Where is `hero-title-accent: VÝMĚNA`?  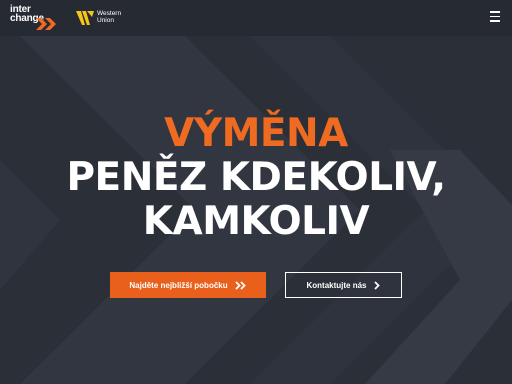
hero-title-accent: VÝMĚNA is located at coordinates (256, 133).